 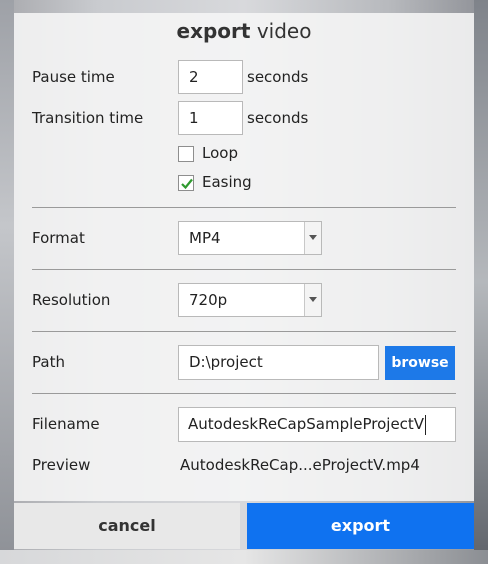 What do you see at coordinates (61, 465) in the screenshot?
I see `preview-label: Preview` at bounding box center [61, 465].